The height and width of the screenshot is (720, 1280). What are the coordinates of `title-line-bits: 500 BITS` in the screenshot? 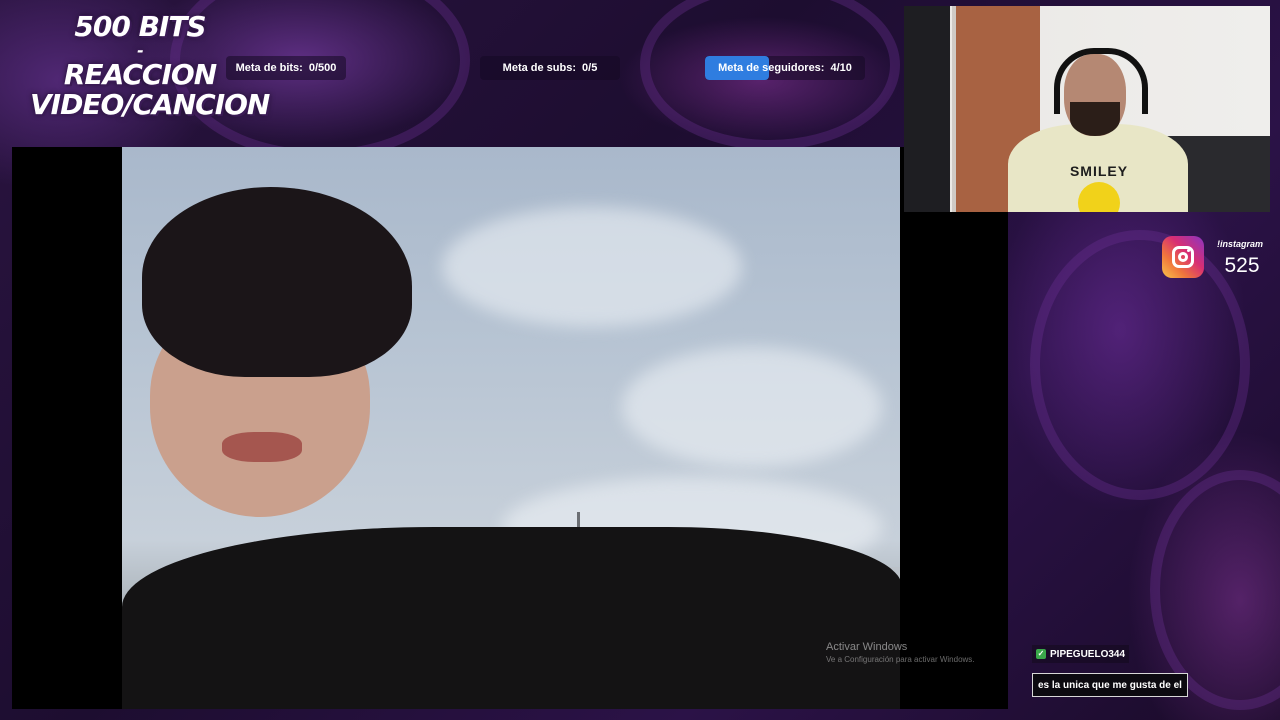 It's located at (140, 26).